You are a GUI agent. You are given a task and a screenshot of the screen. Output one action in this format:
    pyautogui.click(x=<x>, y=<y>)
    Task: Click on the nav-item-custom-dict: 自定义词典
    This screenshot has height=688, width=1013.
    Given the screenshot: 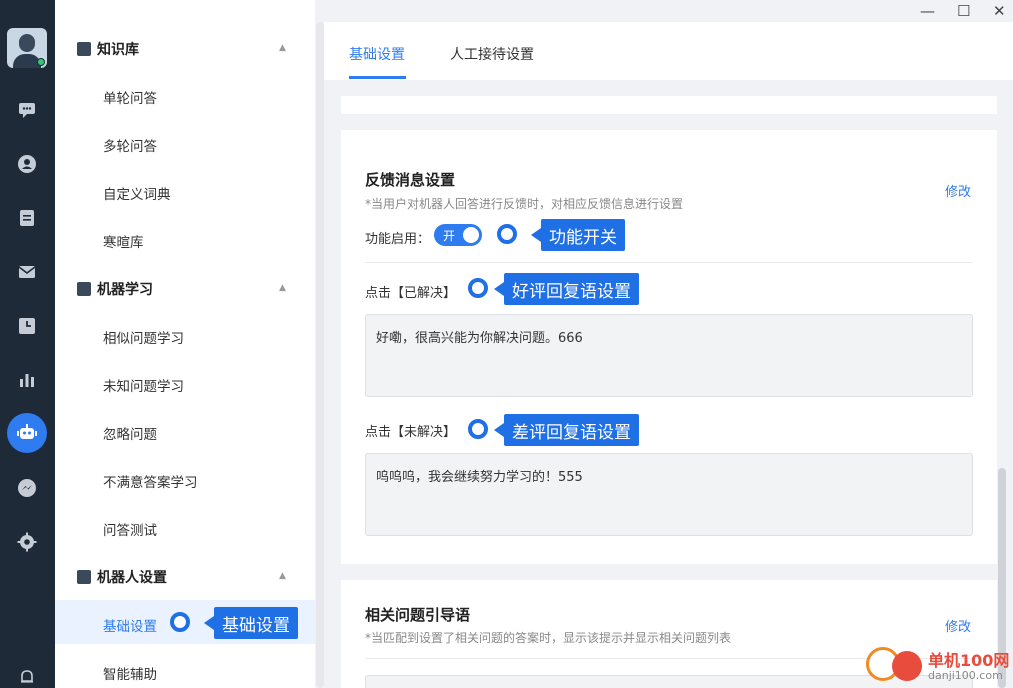 What is the action you would take?
    pyautogui.click(x=137, y=193)
    